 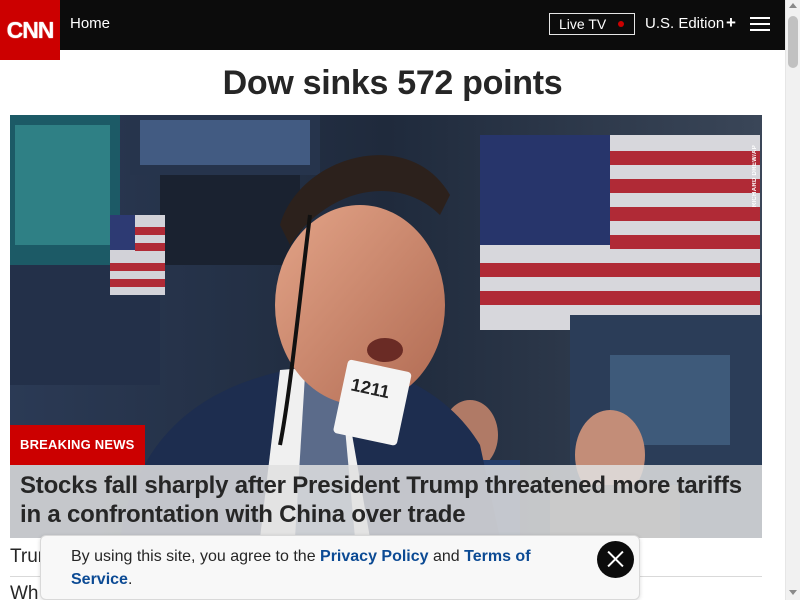 I want to click on plus-icon: +, so click(x=731, y=23).